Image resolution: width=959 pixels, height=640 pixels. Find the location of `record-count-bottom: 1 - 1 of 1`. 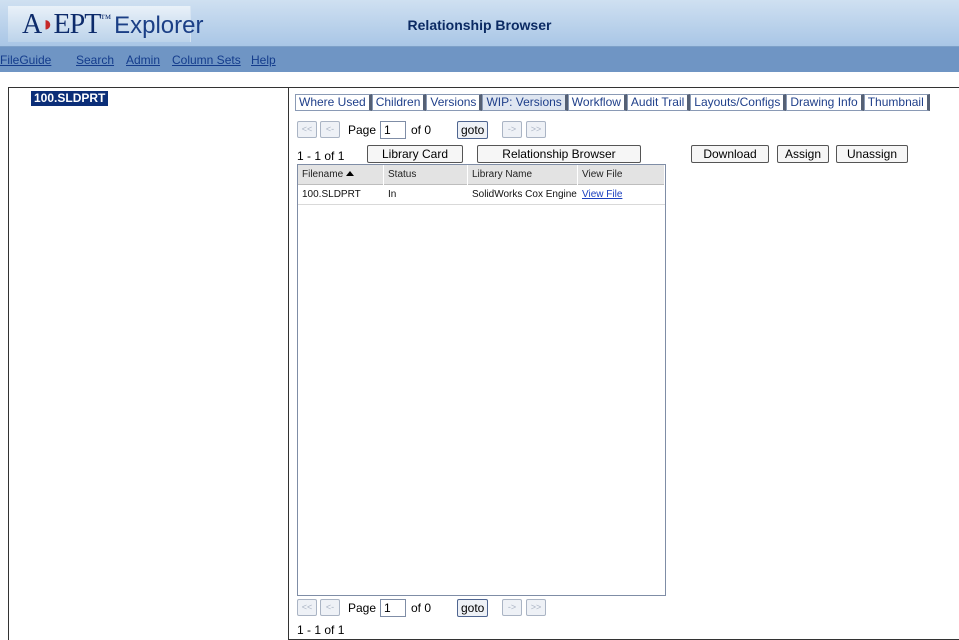

record-count-bottom: 1 - 1 of 1 is located at coordinates (321, 630).